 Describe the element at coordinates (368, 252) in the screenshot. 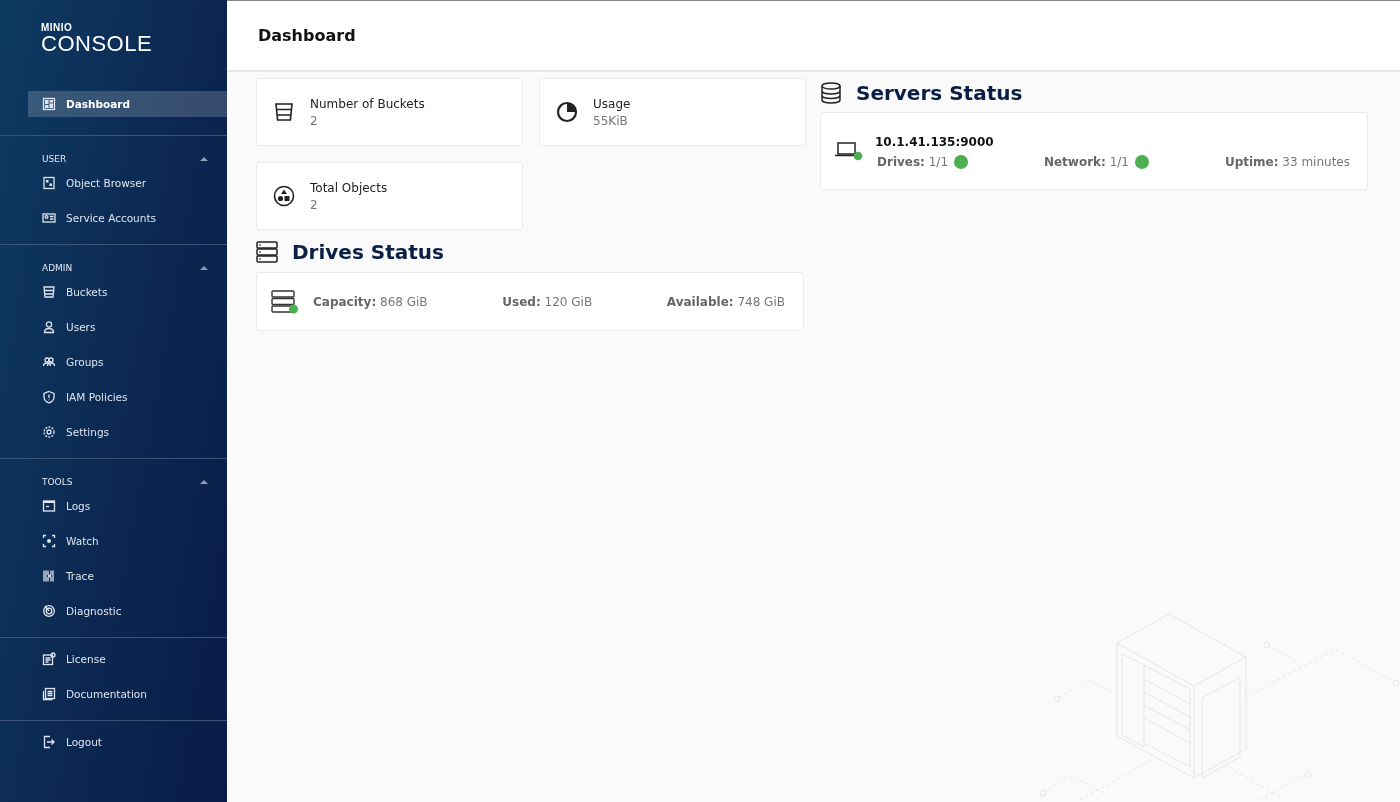

I see `section-title: Drives Status` at that location.